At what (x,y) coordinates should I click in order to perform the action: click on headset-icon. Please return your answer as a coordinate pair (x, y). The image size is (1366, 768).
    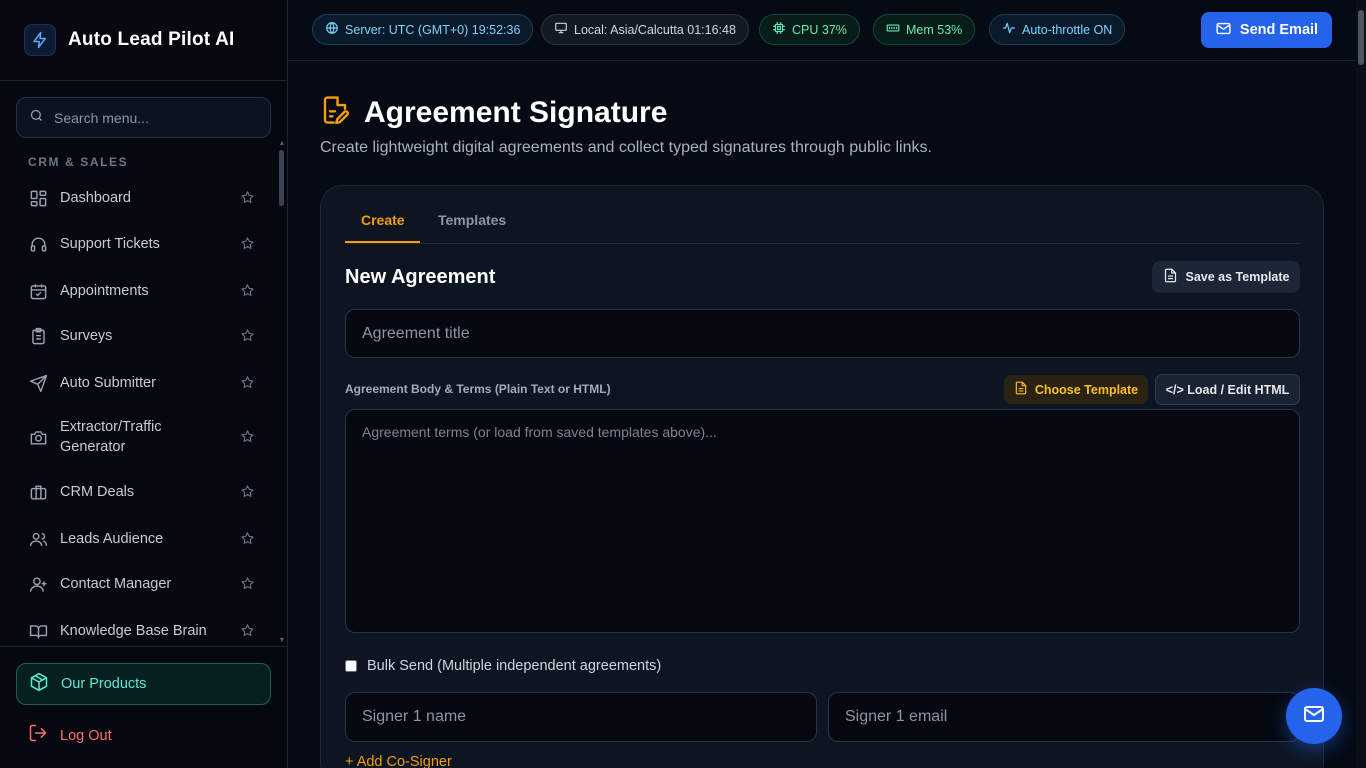
    Looking at the image, I should click on (38, 244).